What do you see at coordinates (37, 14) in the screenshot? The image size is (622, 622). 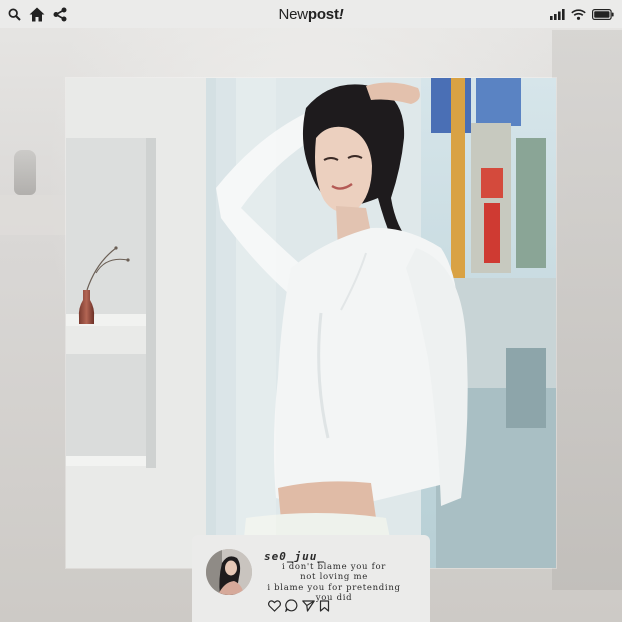 I see `home-icon` at bounding box center [37, 14].